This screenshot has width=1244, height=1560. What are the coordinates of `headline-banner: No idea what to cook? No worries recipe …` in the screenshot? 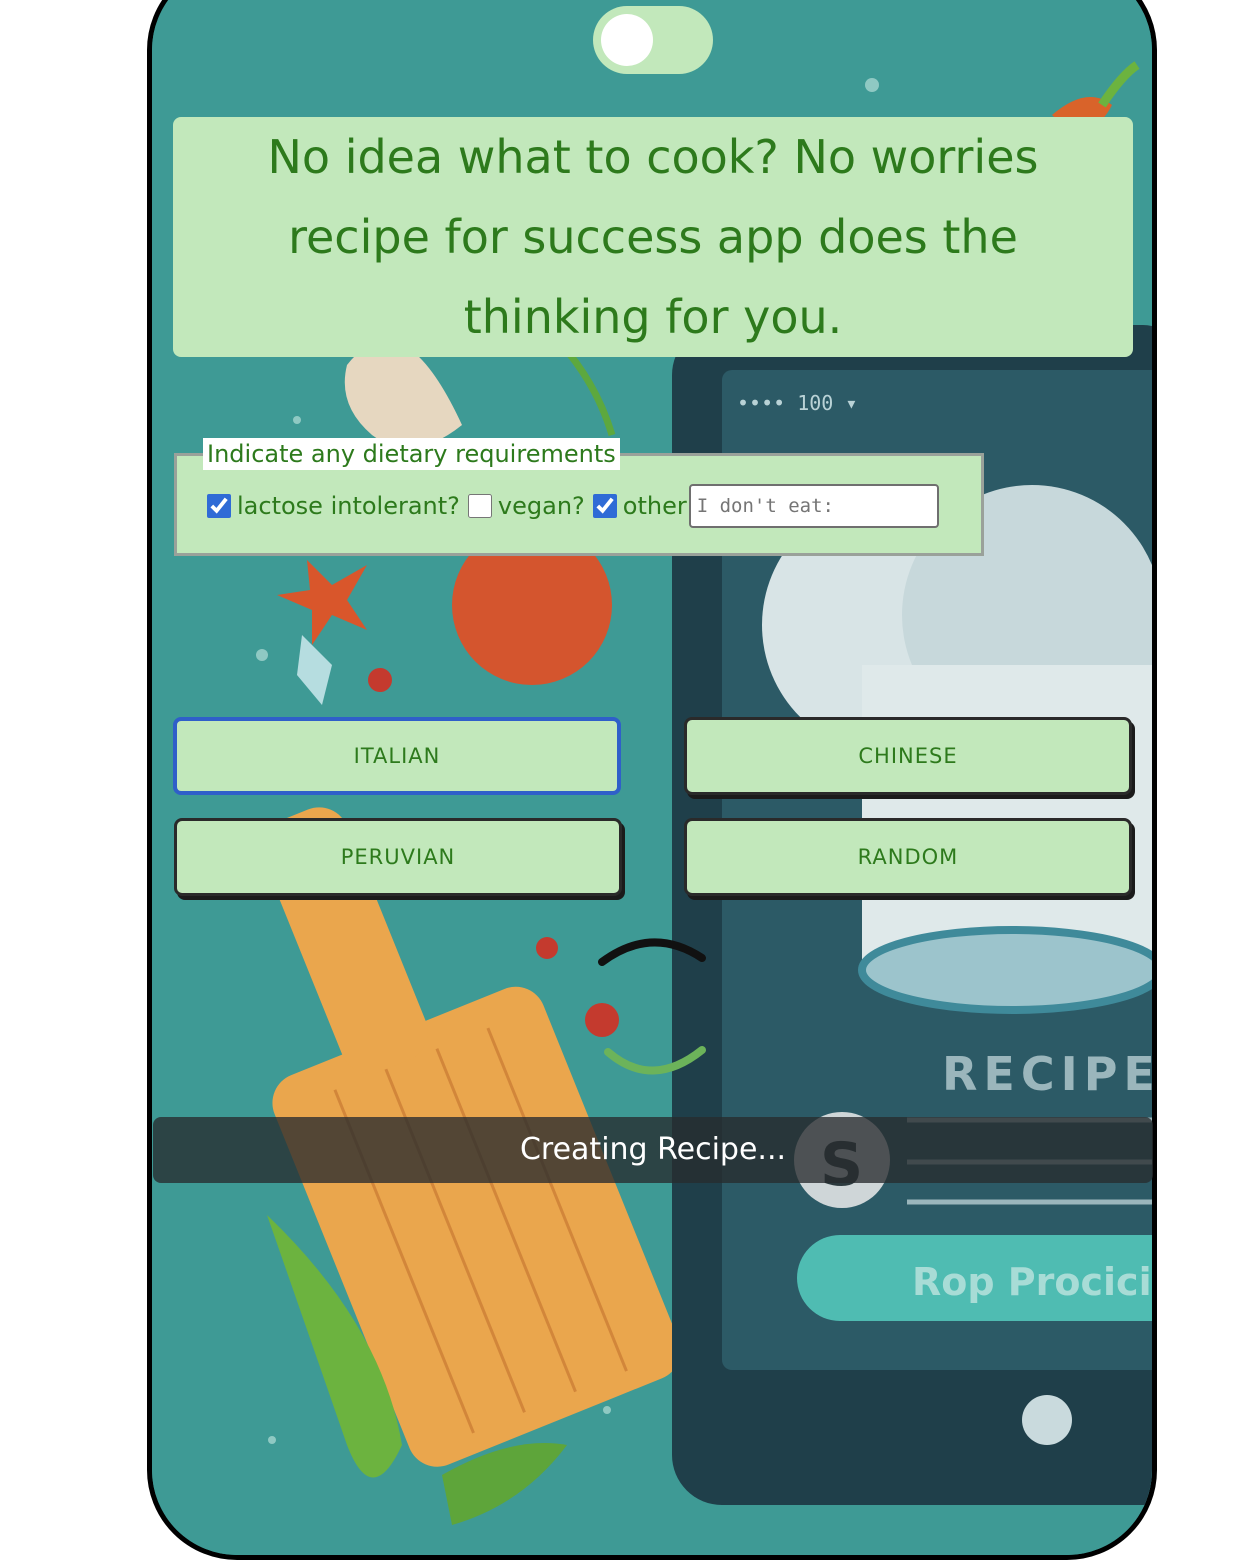 It's located at (653, 237).